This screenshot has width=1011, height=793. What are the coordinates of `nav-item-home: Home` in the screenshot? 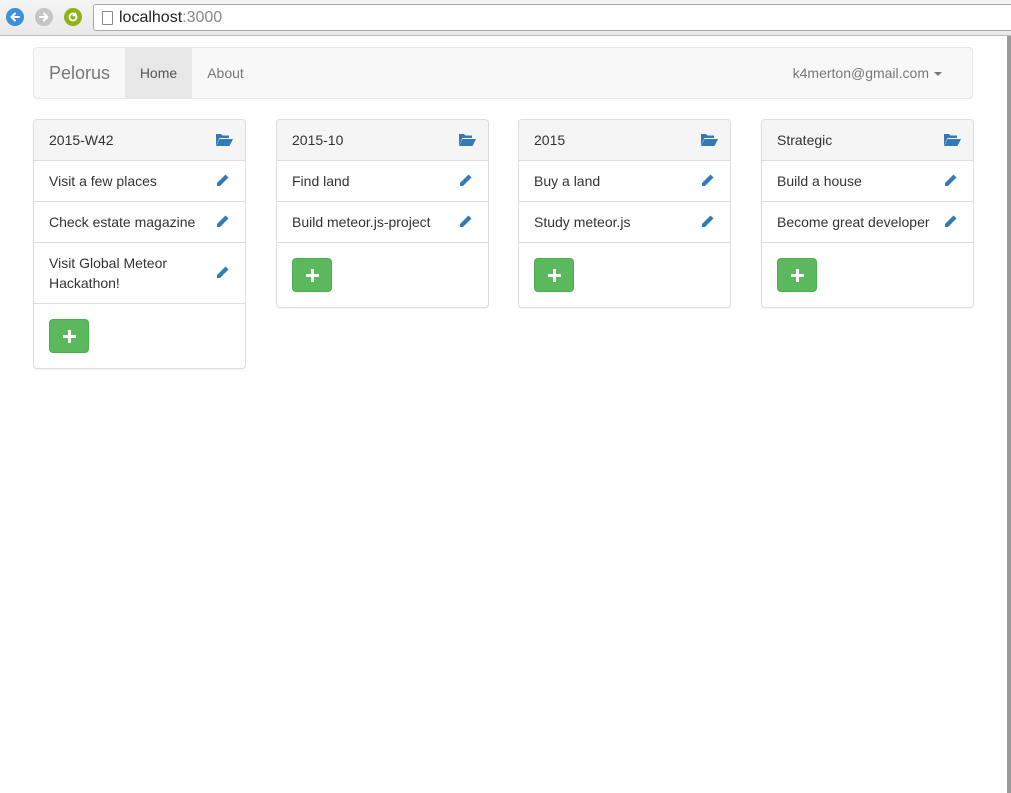 It's located at (158, 73).